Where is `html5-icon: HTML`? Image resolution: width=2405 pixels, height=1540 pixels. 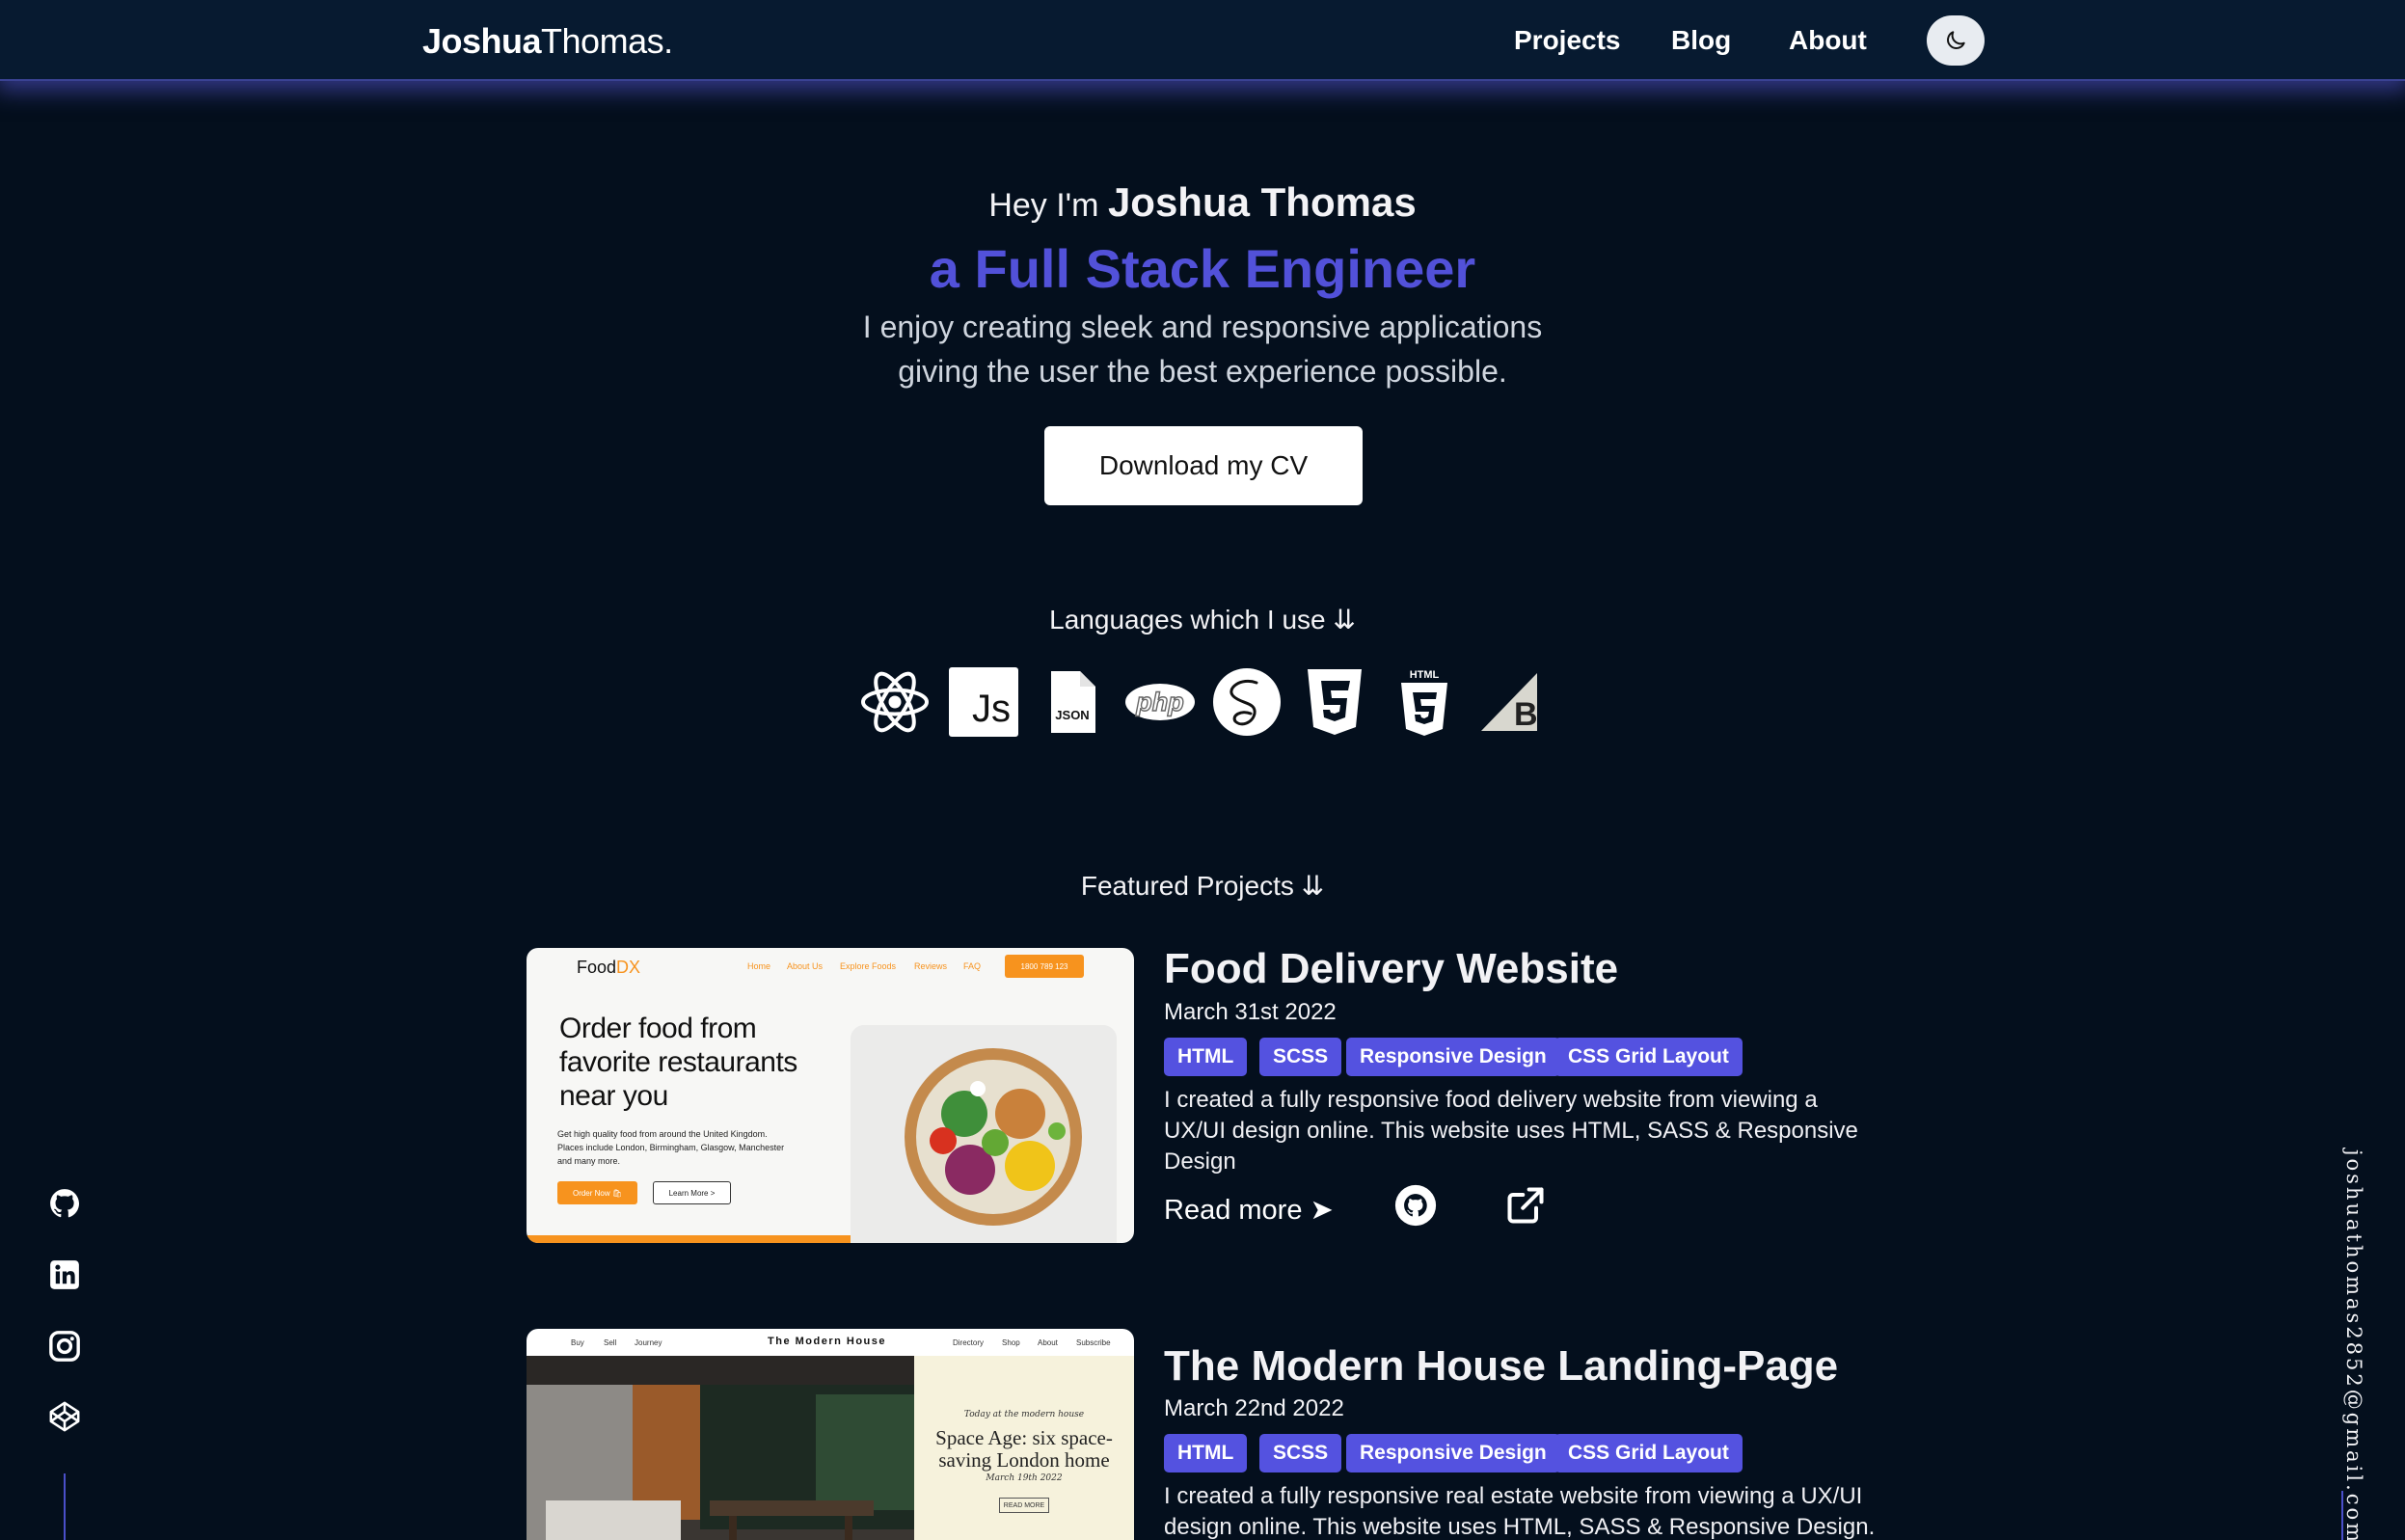
html5-icon: HTML is located at coordinates (1424, 702).